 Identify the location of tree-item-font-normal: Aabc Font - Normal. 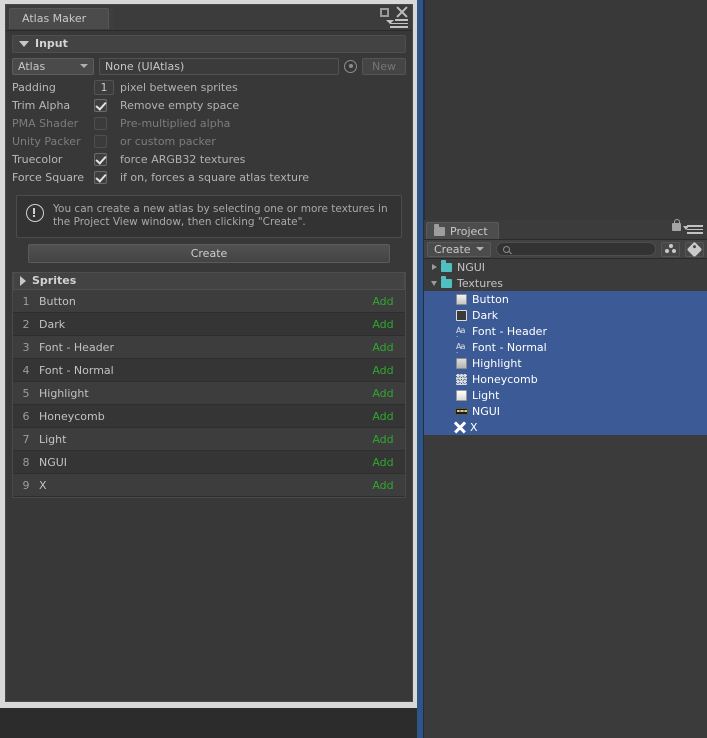
(565, 347).